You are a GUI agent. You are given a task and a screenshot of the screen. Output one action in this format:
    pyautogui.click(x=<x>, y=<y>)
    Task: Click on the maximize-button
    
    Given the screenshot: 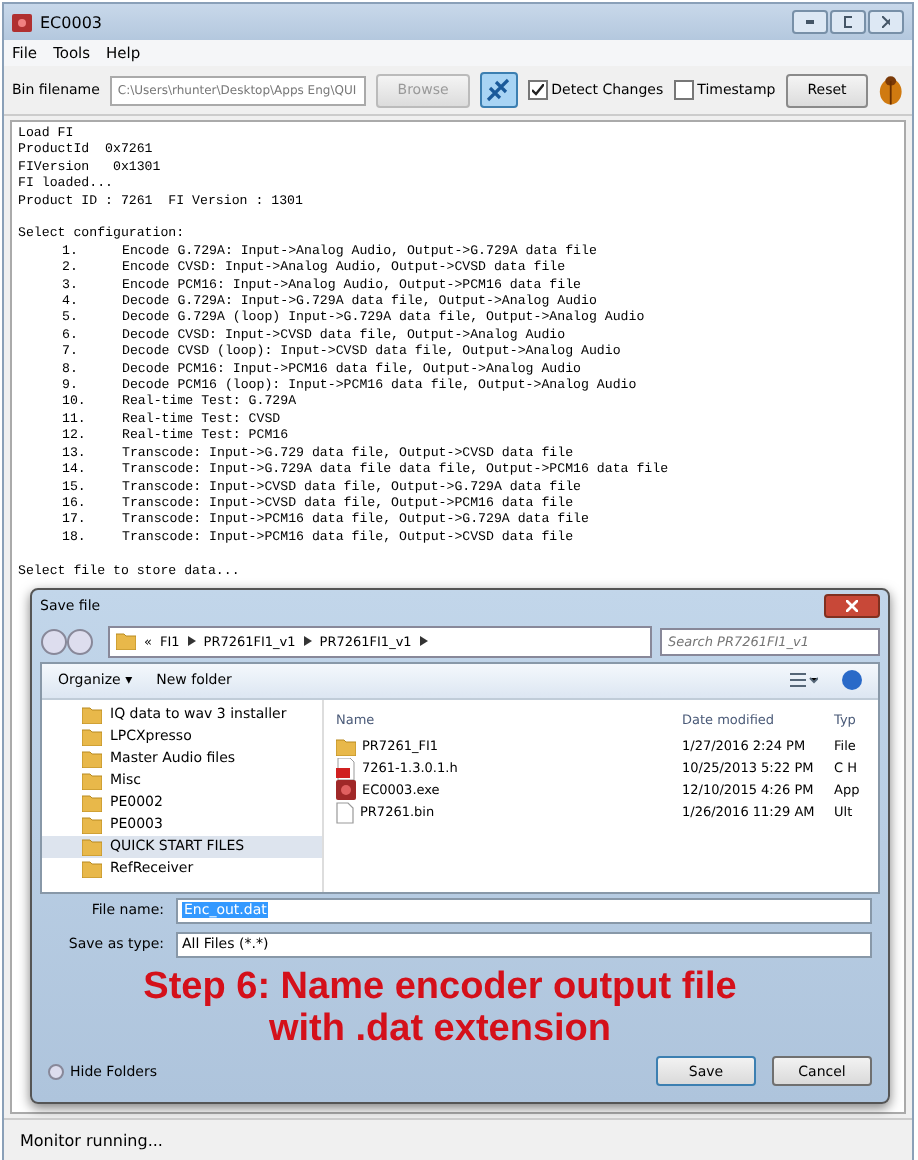 What is the action you would take?
    pyautogui.click(x=848, y=22)
    